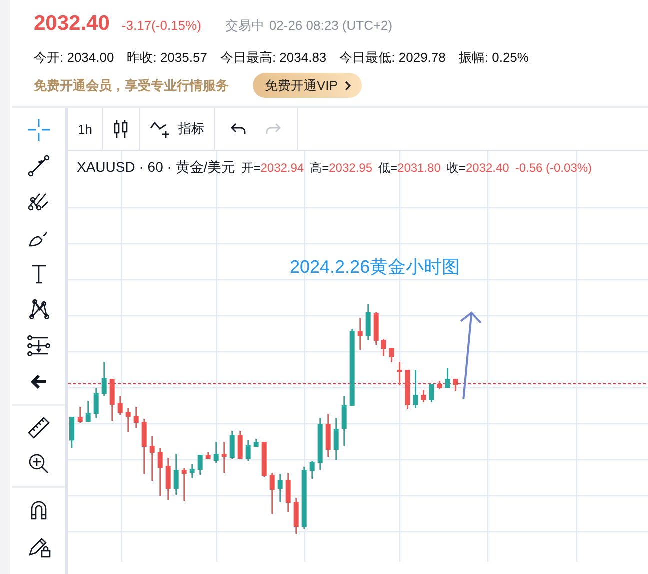 This screenshot has height=574, width=648. I want to click on zoom-in-icon, so click(38, 464).